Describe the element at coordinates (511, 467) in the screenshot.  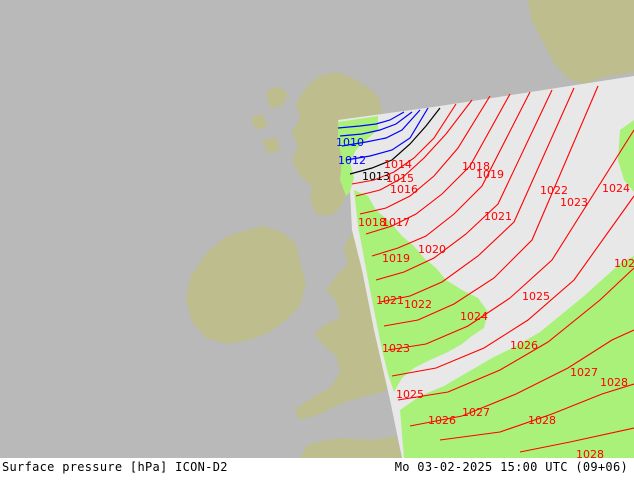
I see `map-timestamp: Mo 03-02-2025 15:00 UTC (09+06)` at that location.